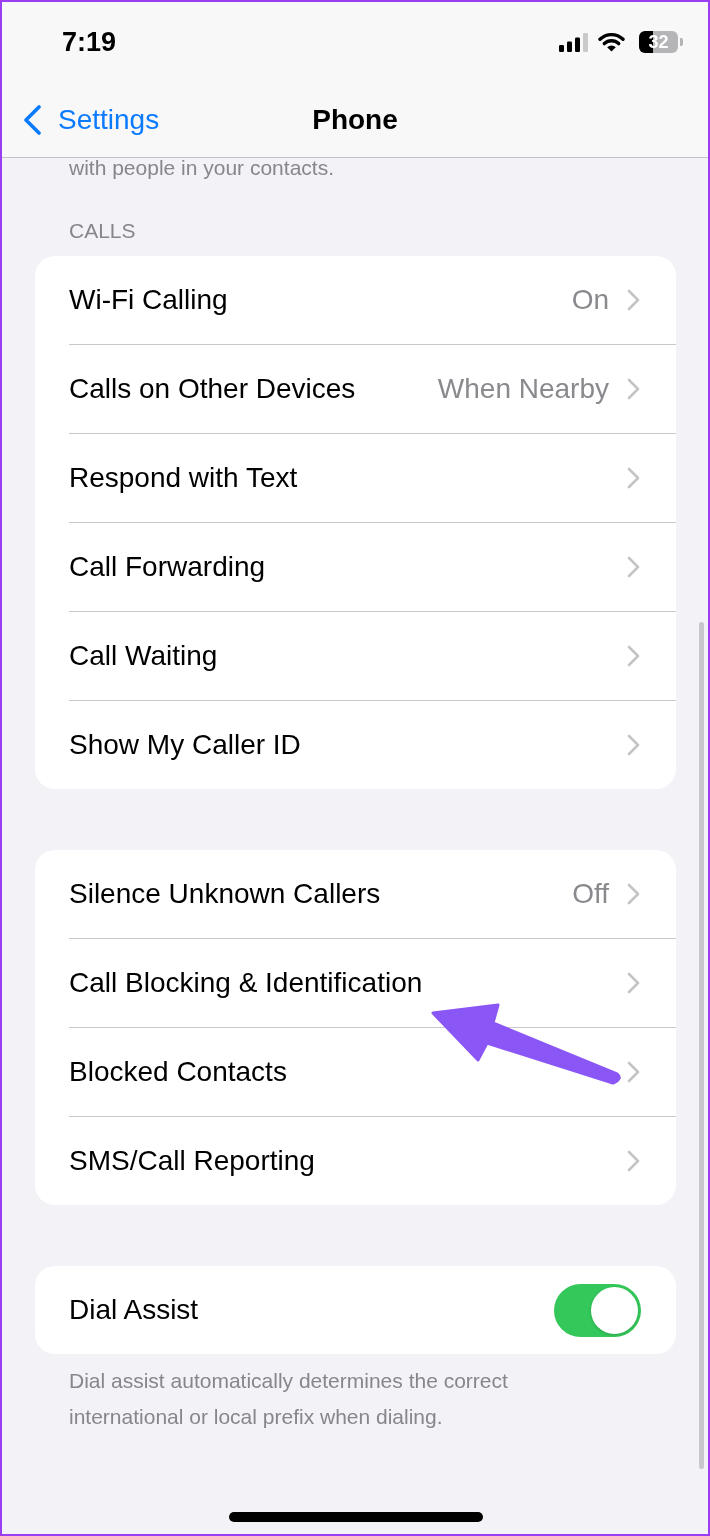 The height and width of the screenshot is (1536, 710). Describe the element at coordinates (355, 119) in the screenshot. I see `nav-title: Phone` at that location.